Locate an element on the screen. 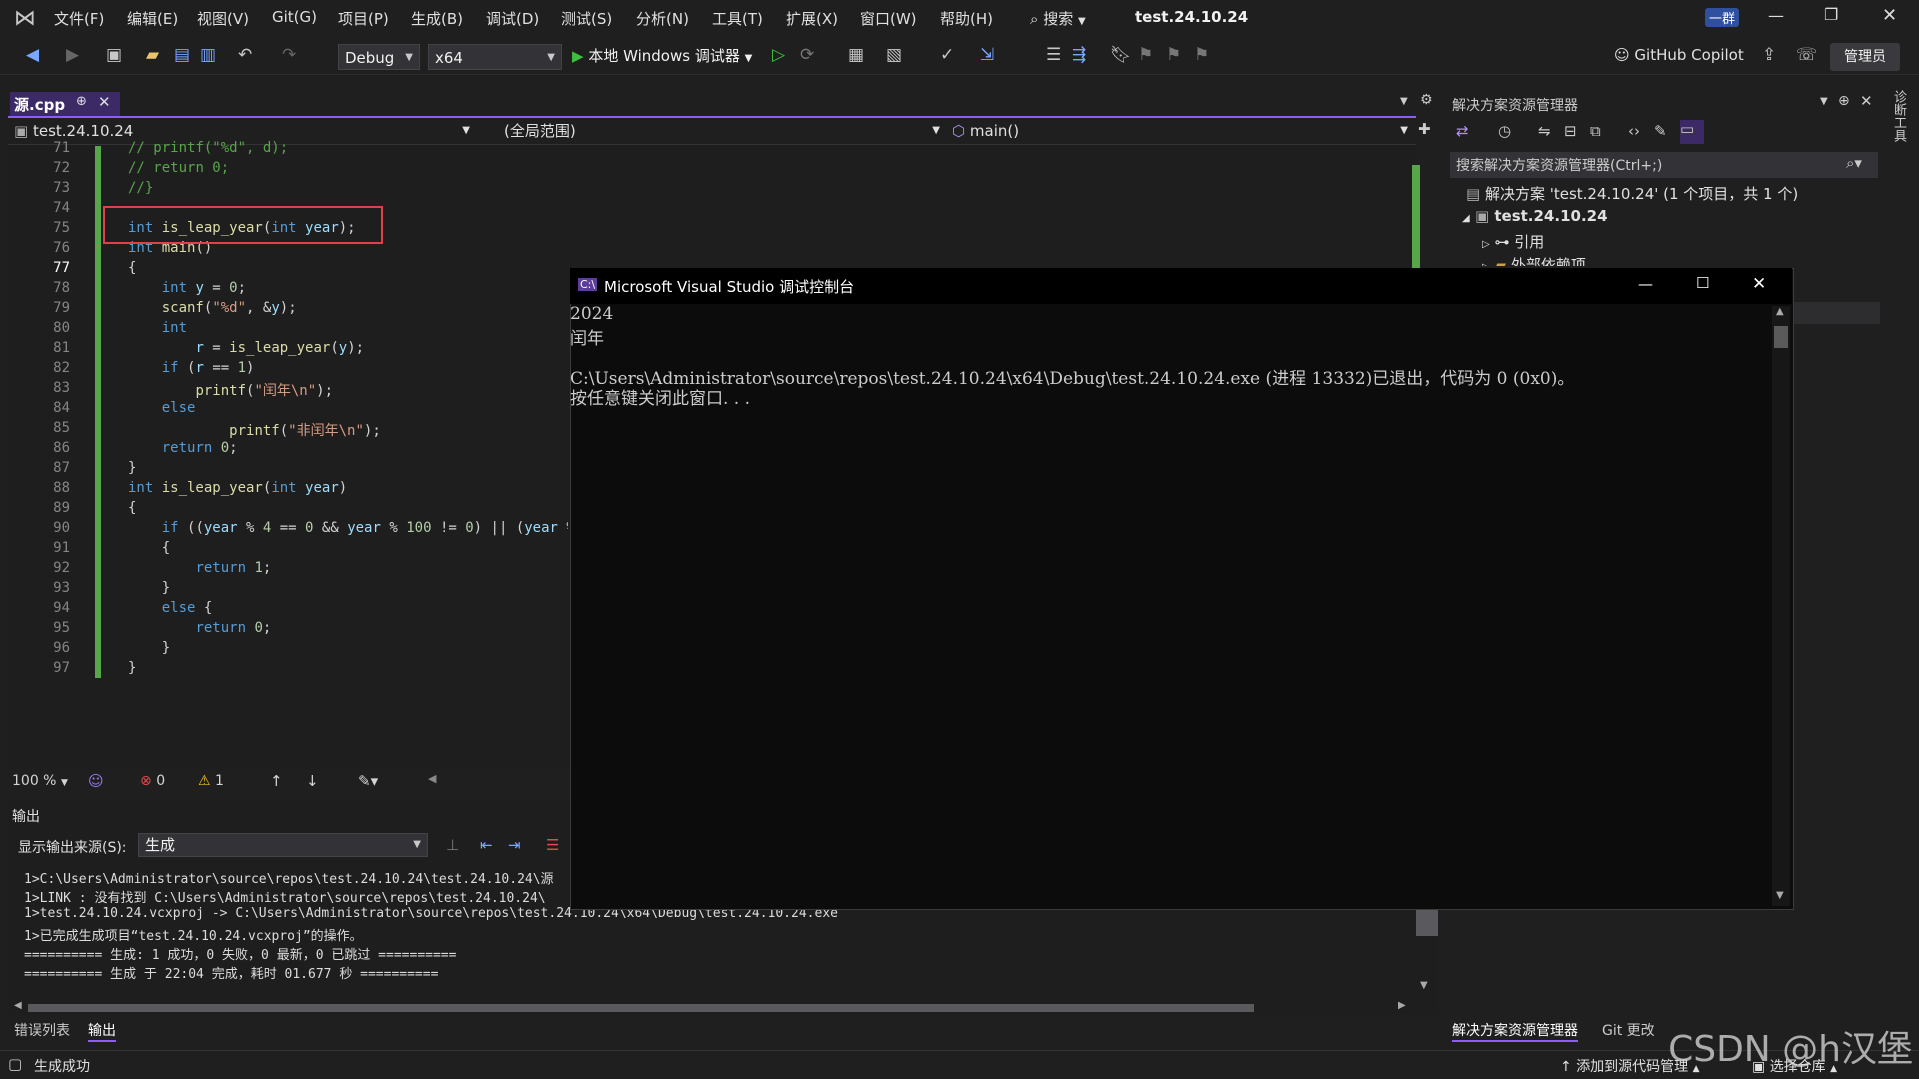 The image size is (1919, 1079). code-cleanup-icon: ✎▾ is located at coordinates (368, 781).